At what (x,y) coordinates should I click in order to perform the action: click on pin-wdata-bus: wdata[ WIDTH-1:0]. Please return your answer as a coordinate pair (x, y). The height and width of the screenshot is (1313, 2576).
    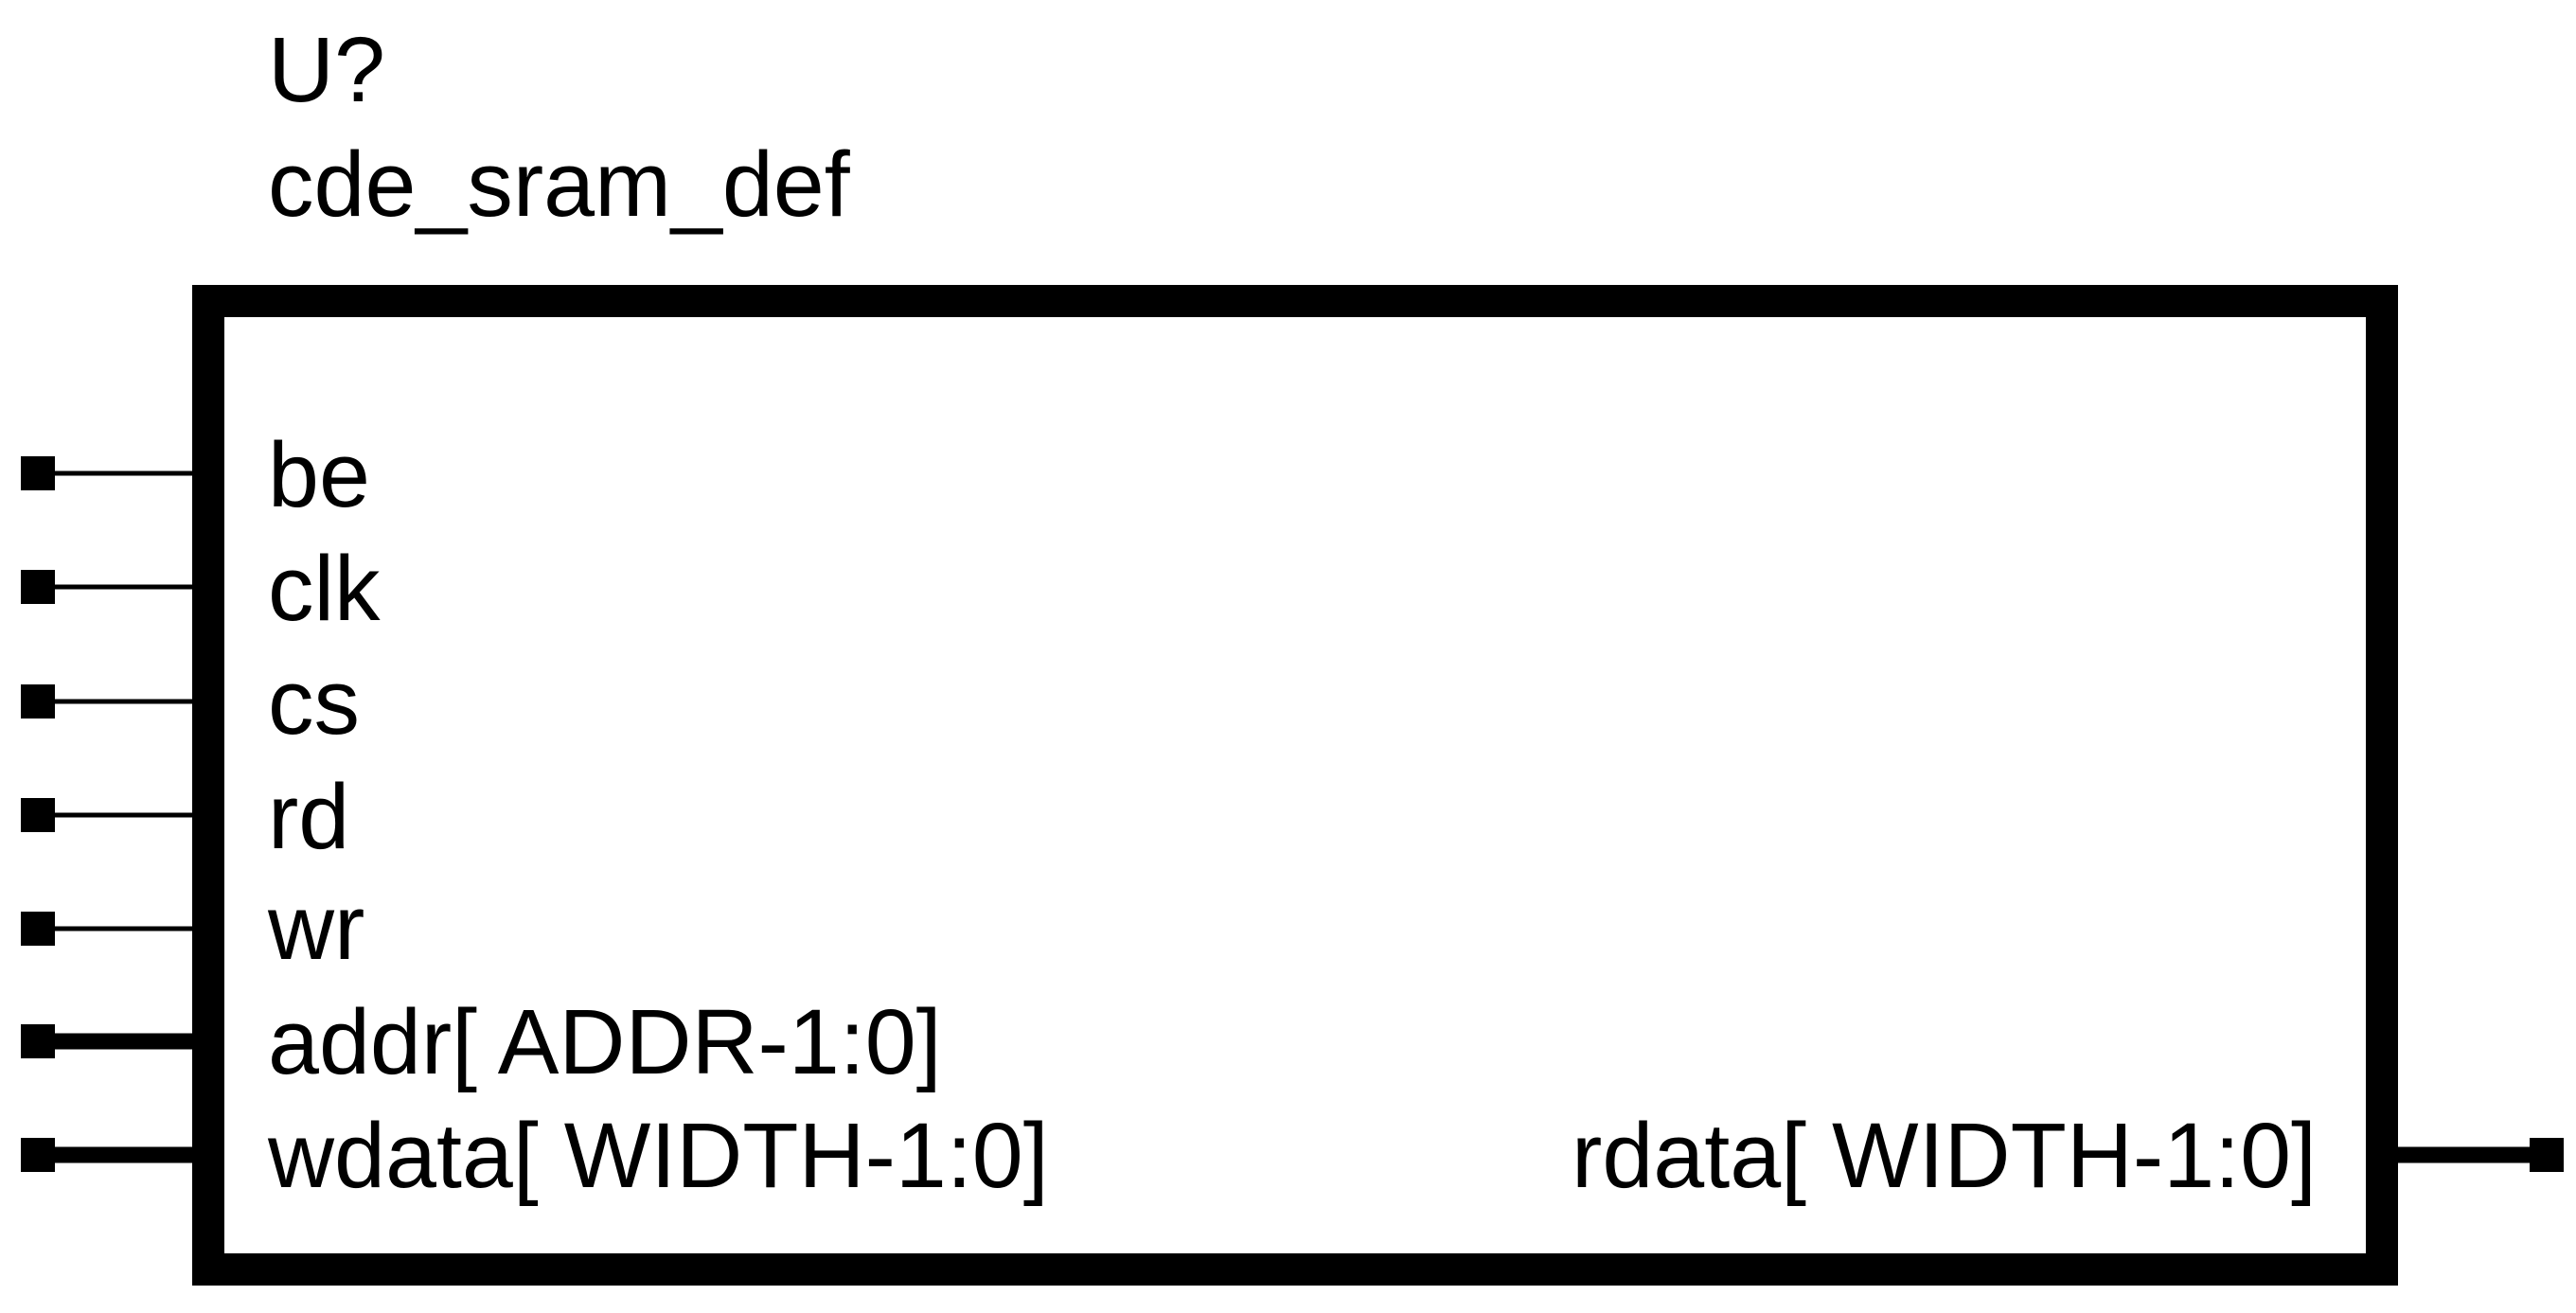
    Looking at the image, I should click on (535, 1155).